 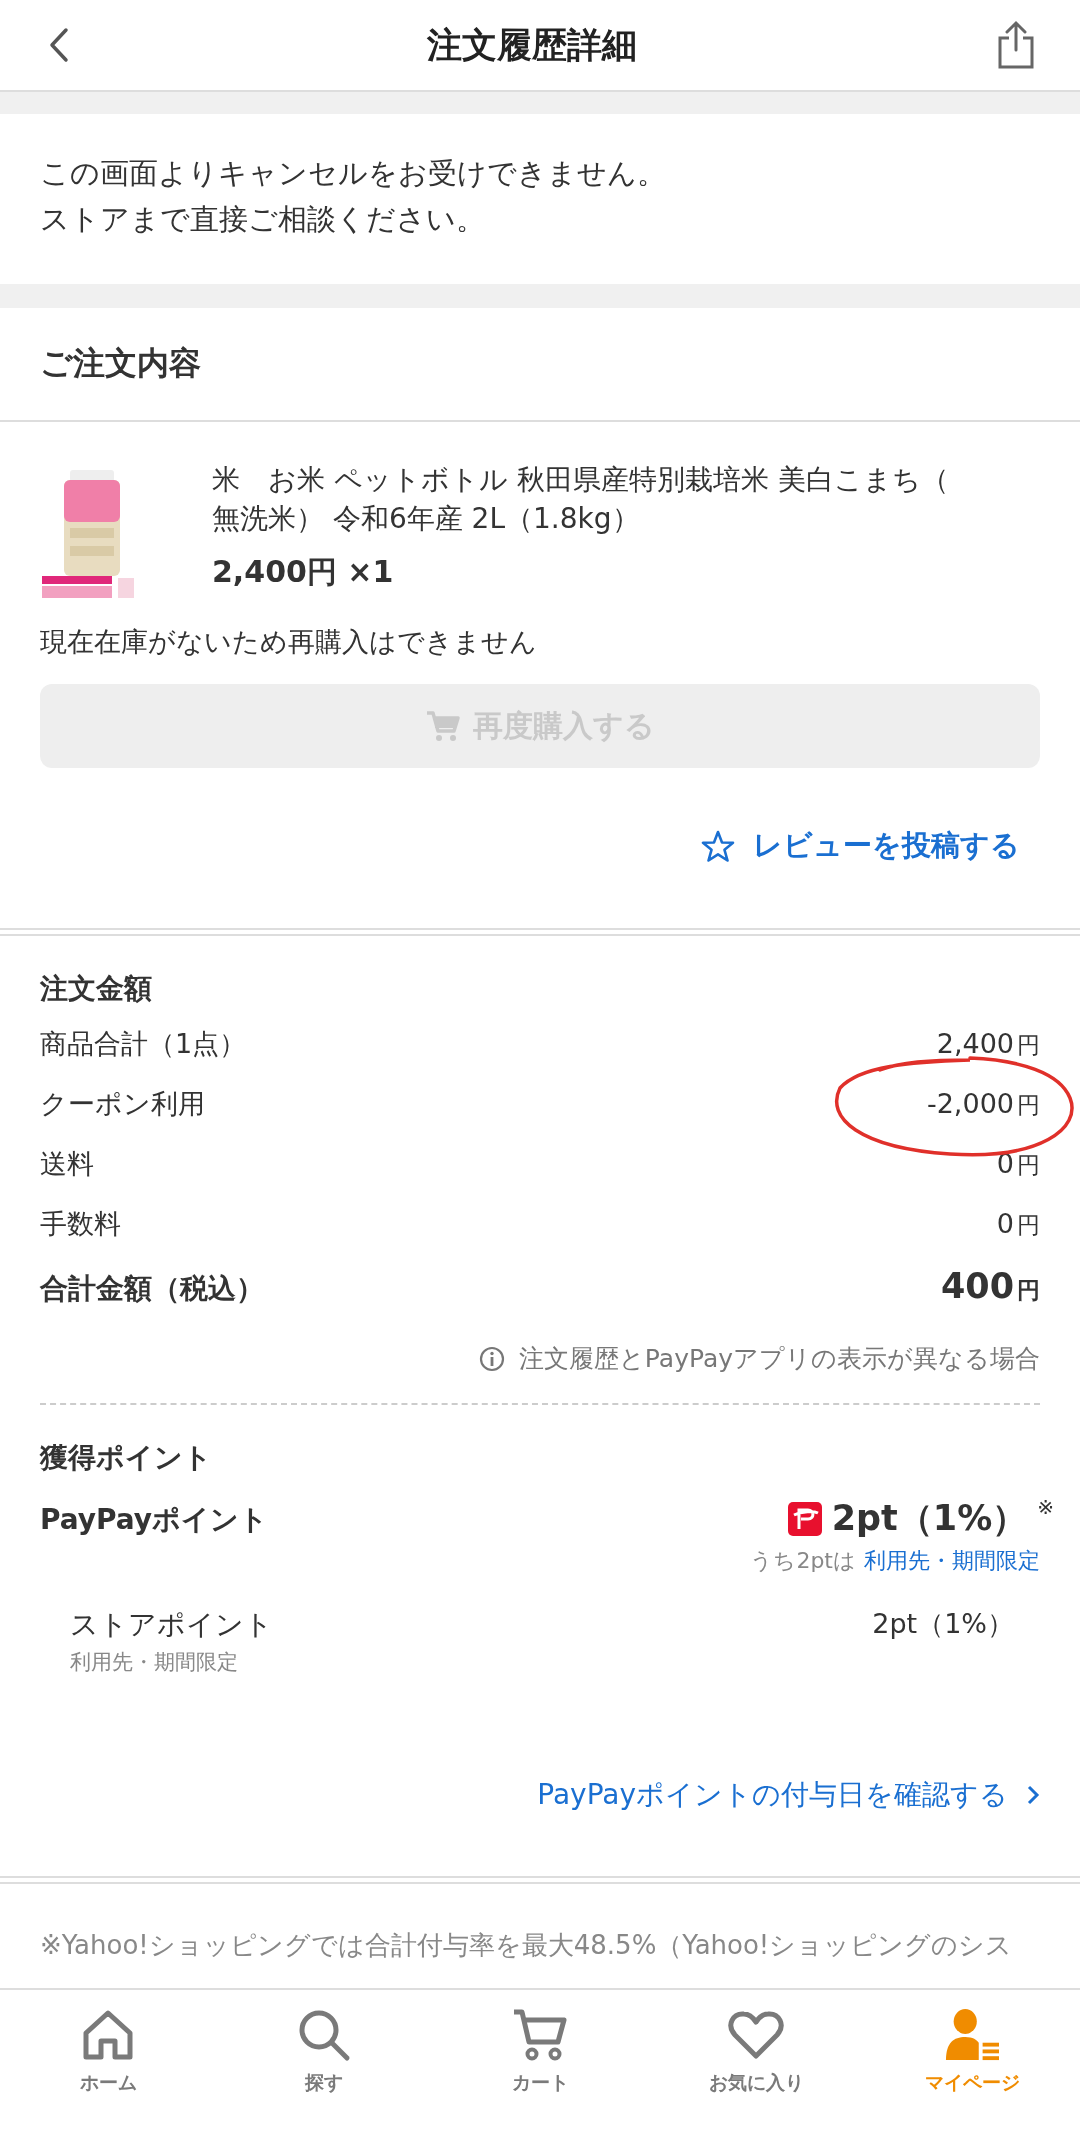 I want to click on chevron-right-icon, so click(x=1033, y=1795).